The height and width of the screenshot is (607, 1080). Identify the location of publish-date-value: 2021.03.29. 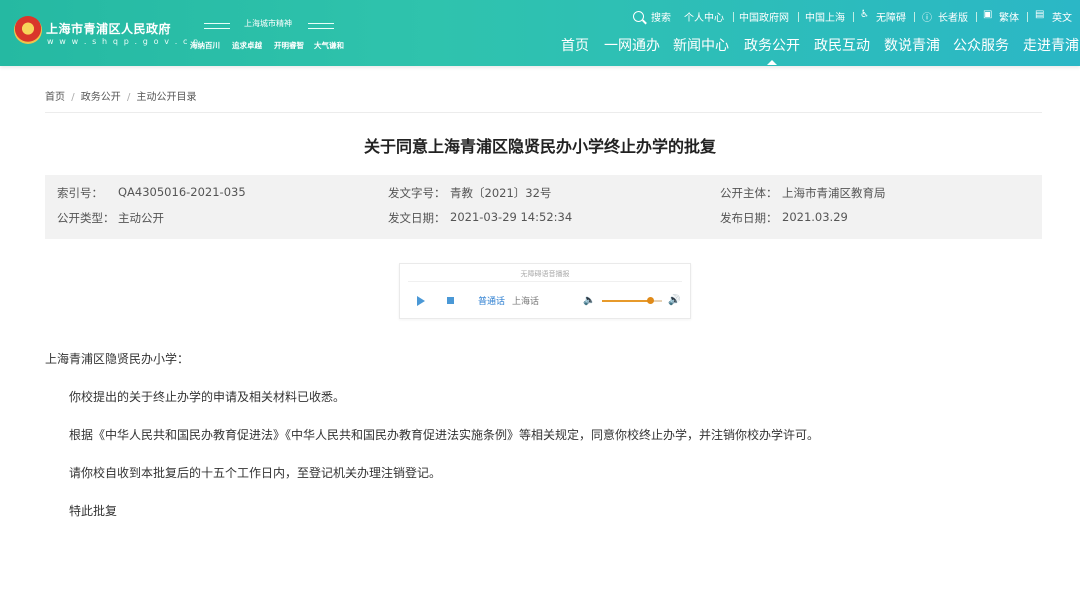
(815, 217).